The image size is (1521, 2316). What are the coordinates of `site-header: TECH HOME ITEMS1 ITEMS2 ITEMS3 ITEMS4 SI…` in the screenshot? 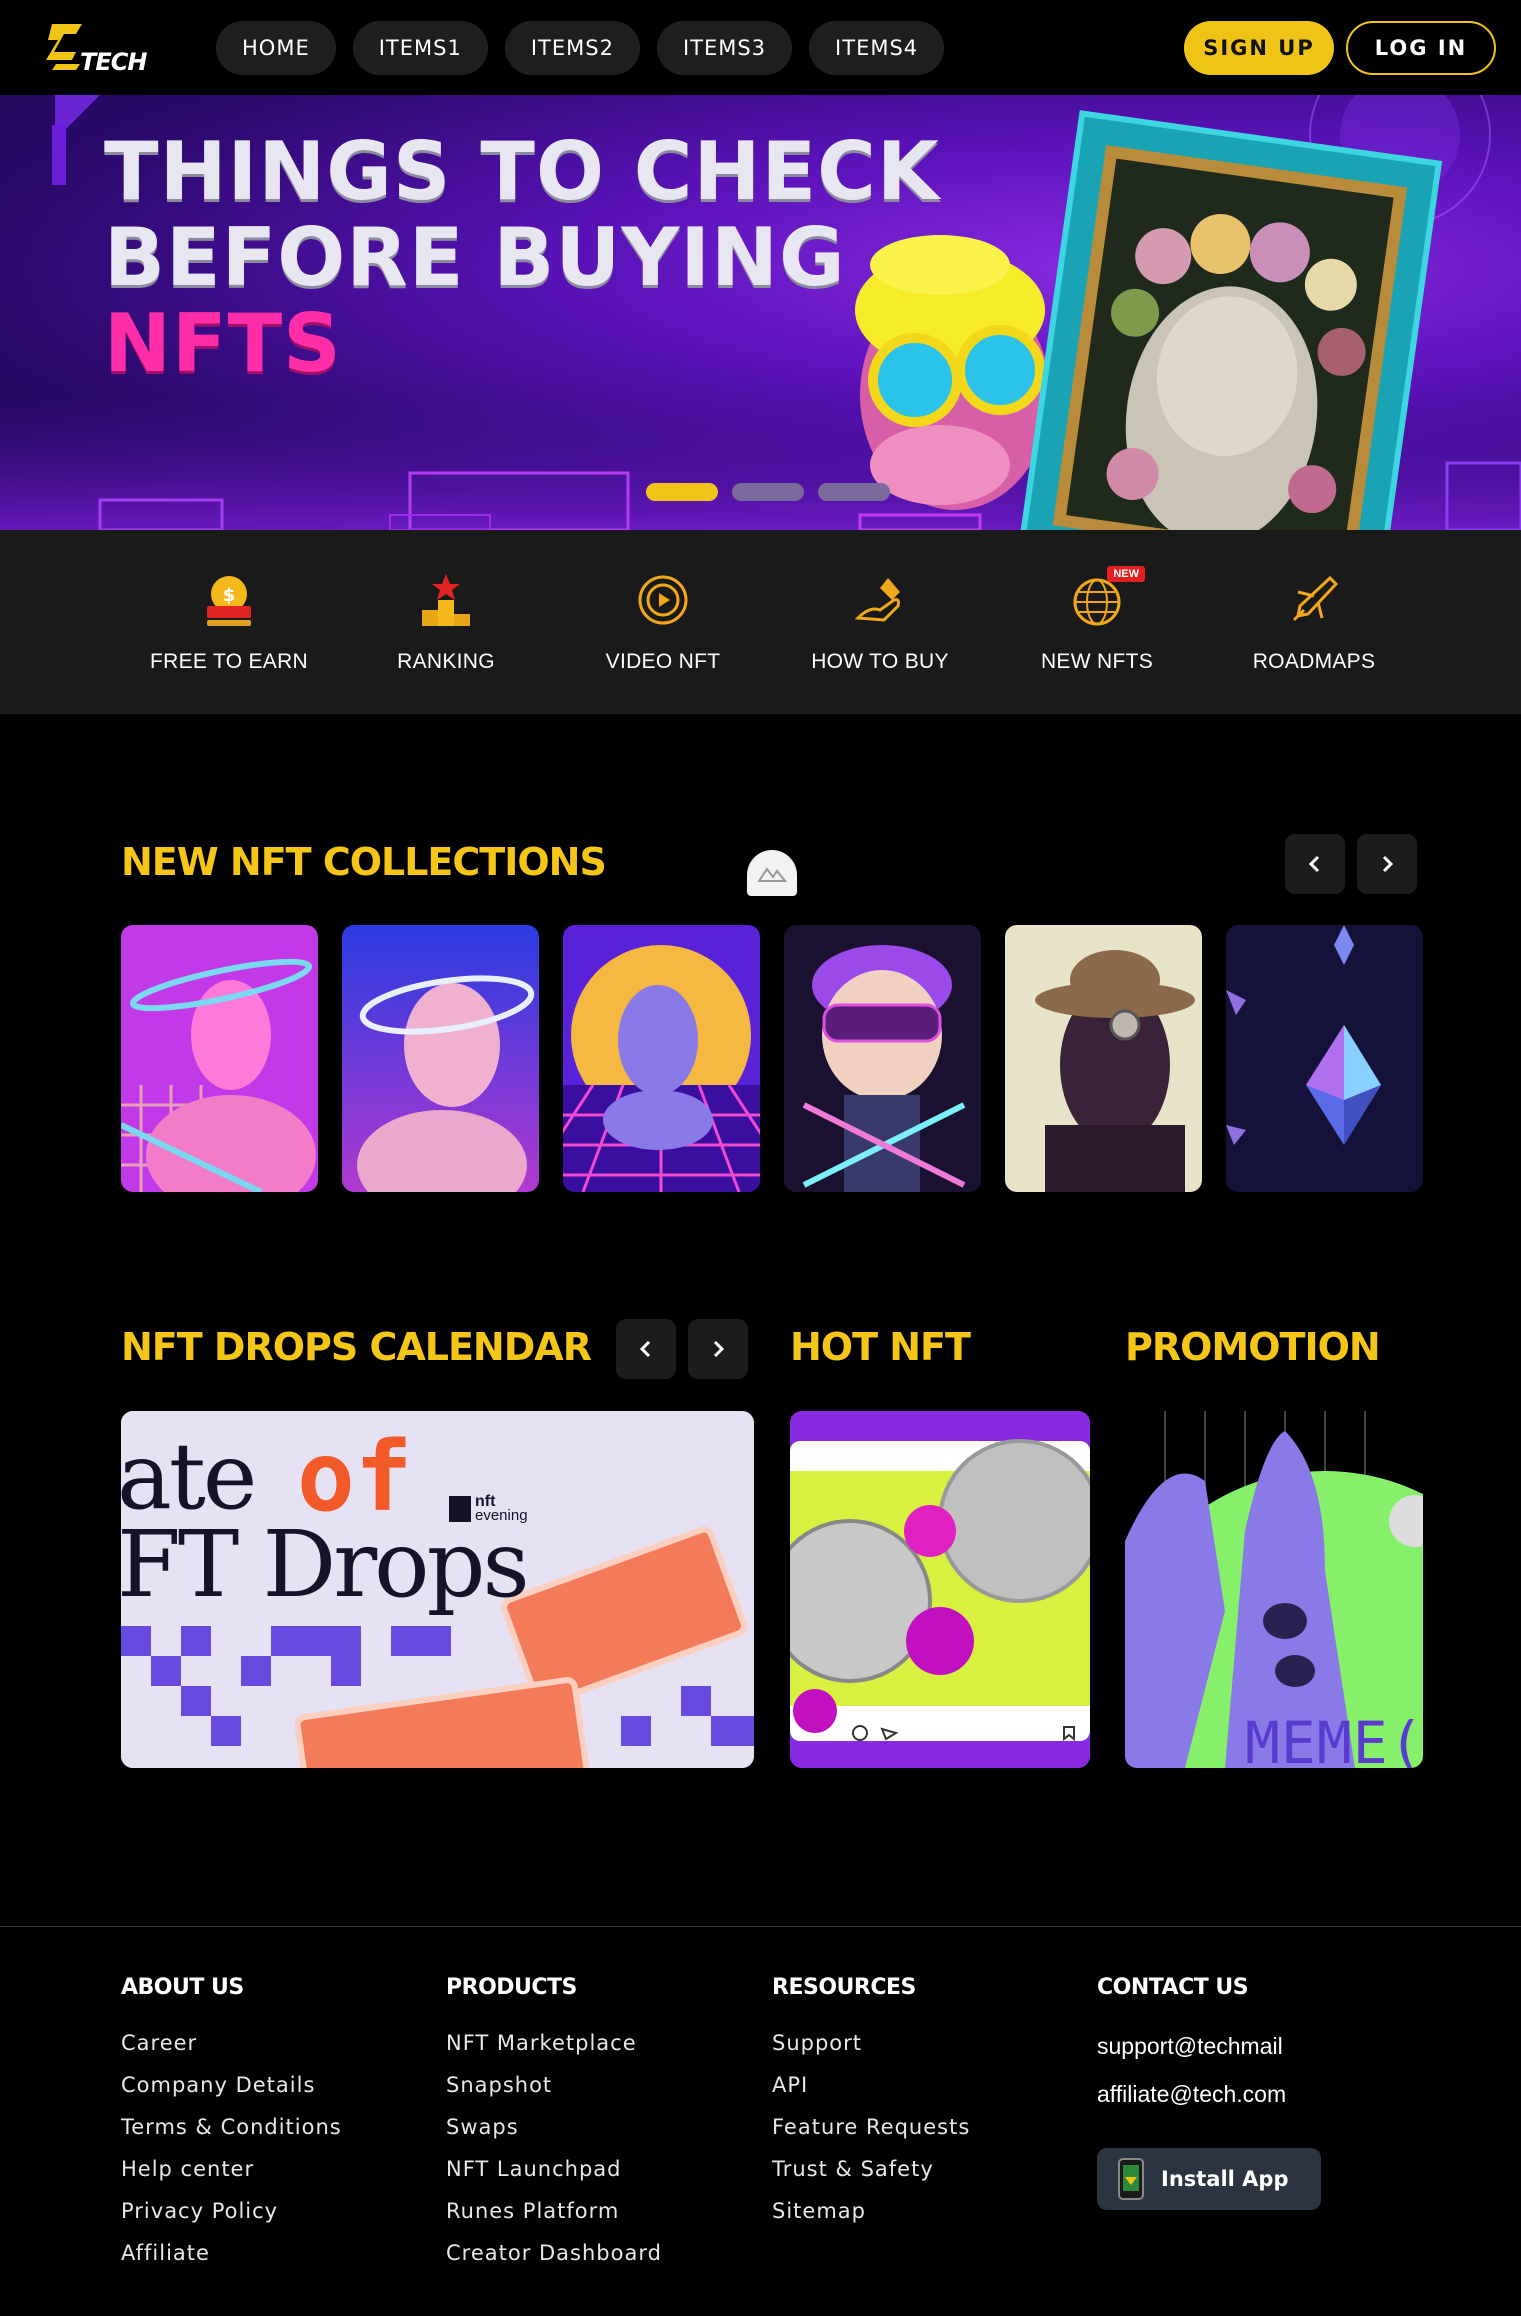 It's located at (760, 47).